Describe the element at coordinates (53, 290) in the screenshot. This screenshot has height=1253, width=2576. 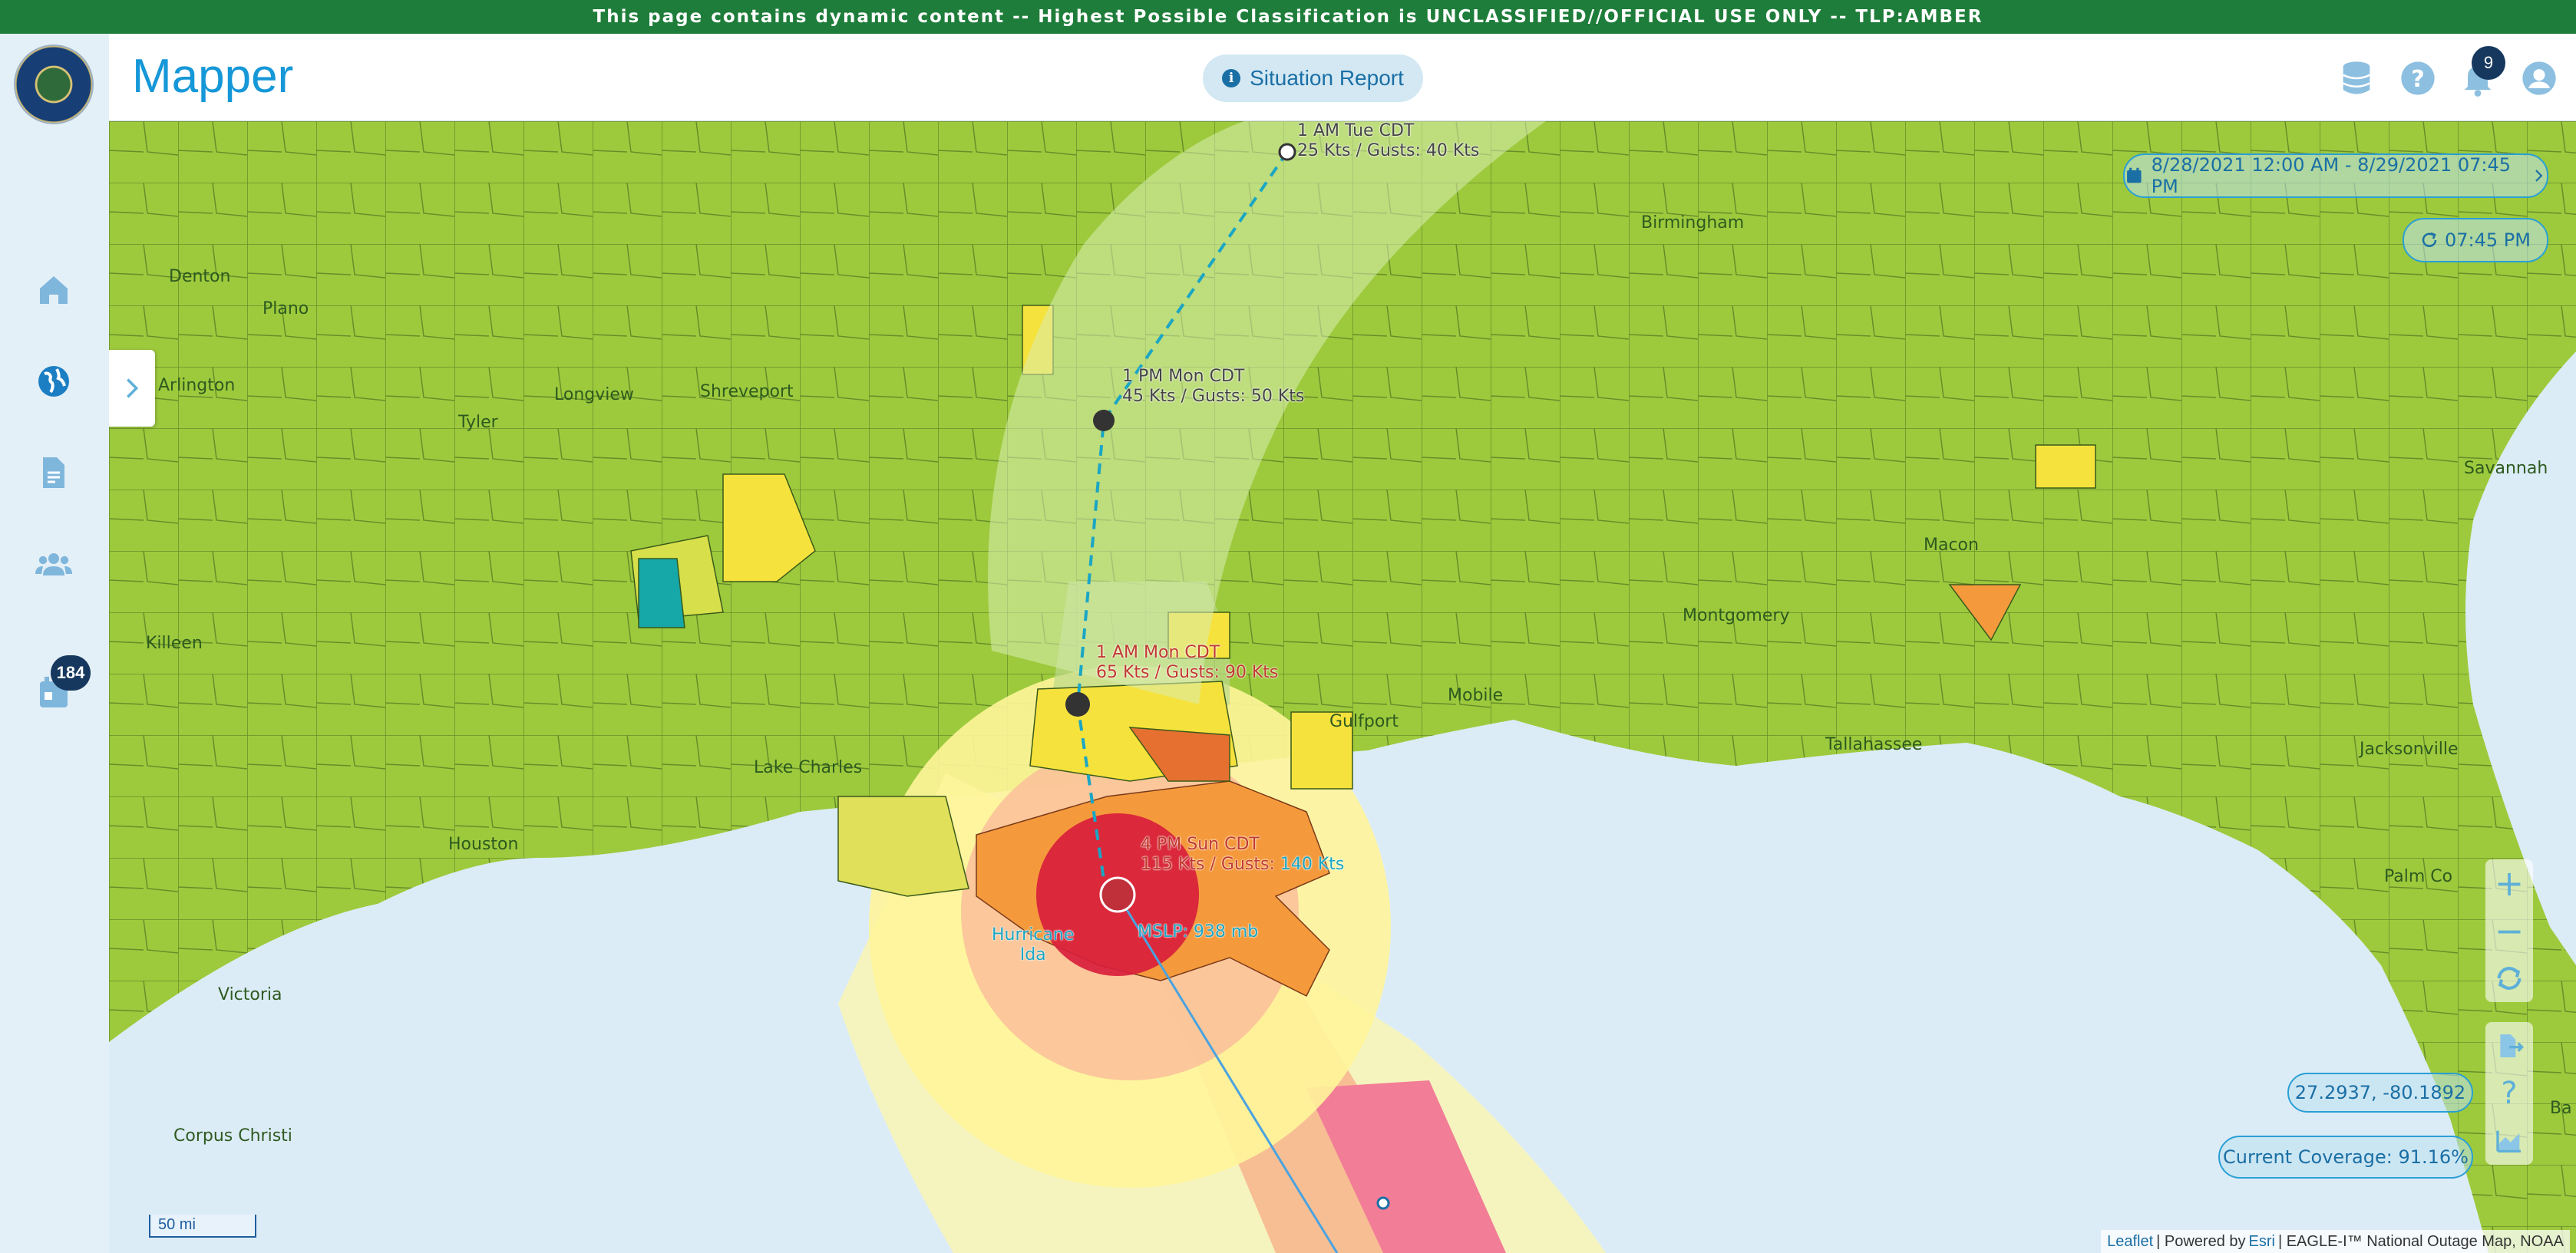
I see `home-icon` at that location.